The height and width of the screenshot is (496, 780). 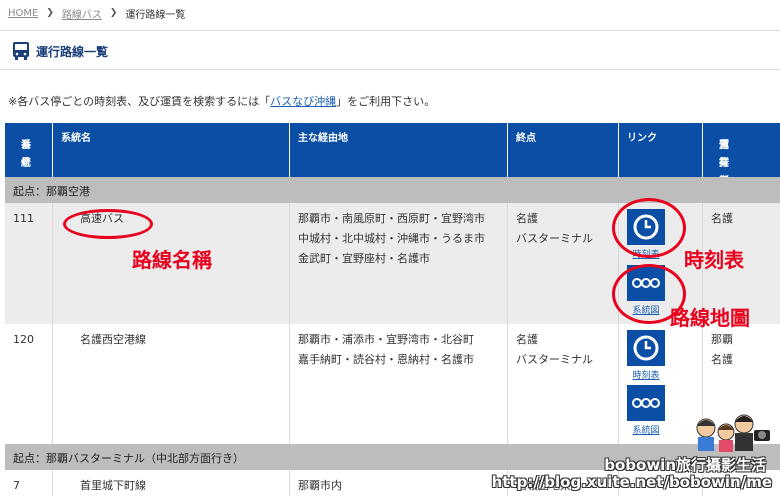 What do you see at coordinates (646, 429) in the screenshot?
I see `route-map-link: 系統図` at bounding box center [646, 429].